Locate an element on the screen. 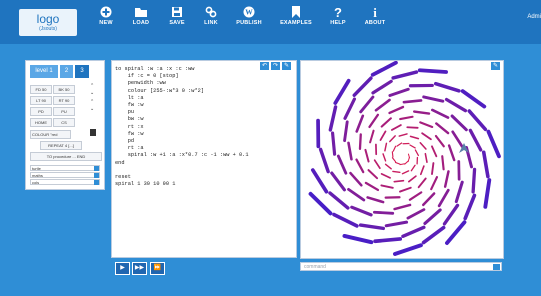 Image resolution: width=541 pixels, height=296 pixels. logo-subtext: (Jsouts) is located at coordinates (48, 29).